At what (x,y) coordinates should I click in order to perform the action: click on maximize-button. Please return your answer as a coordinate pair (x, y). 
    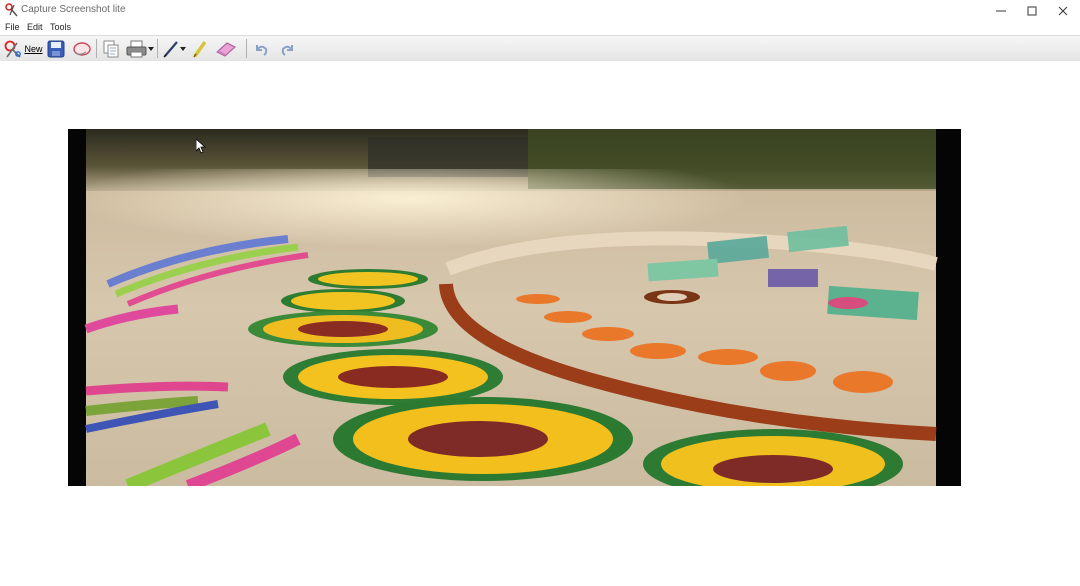
    Looking at the image, I should click on (1032, 10).